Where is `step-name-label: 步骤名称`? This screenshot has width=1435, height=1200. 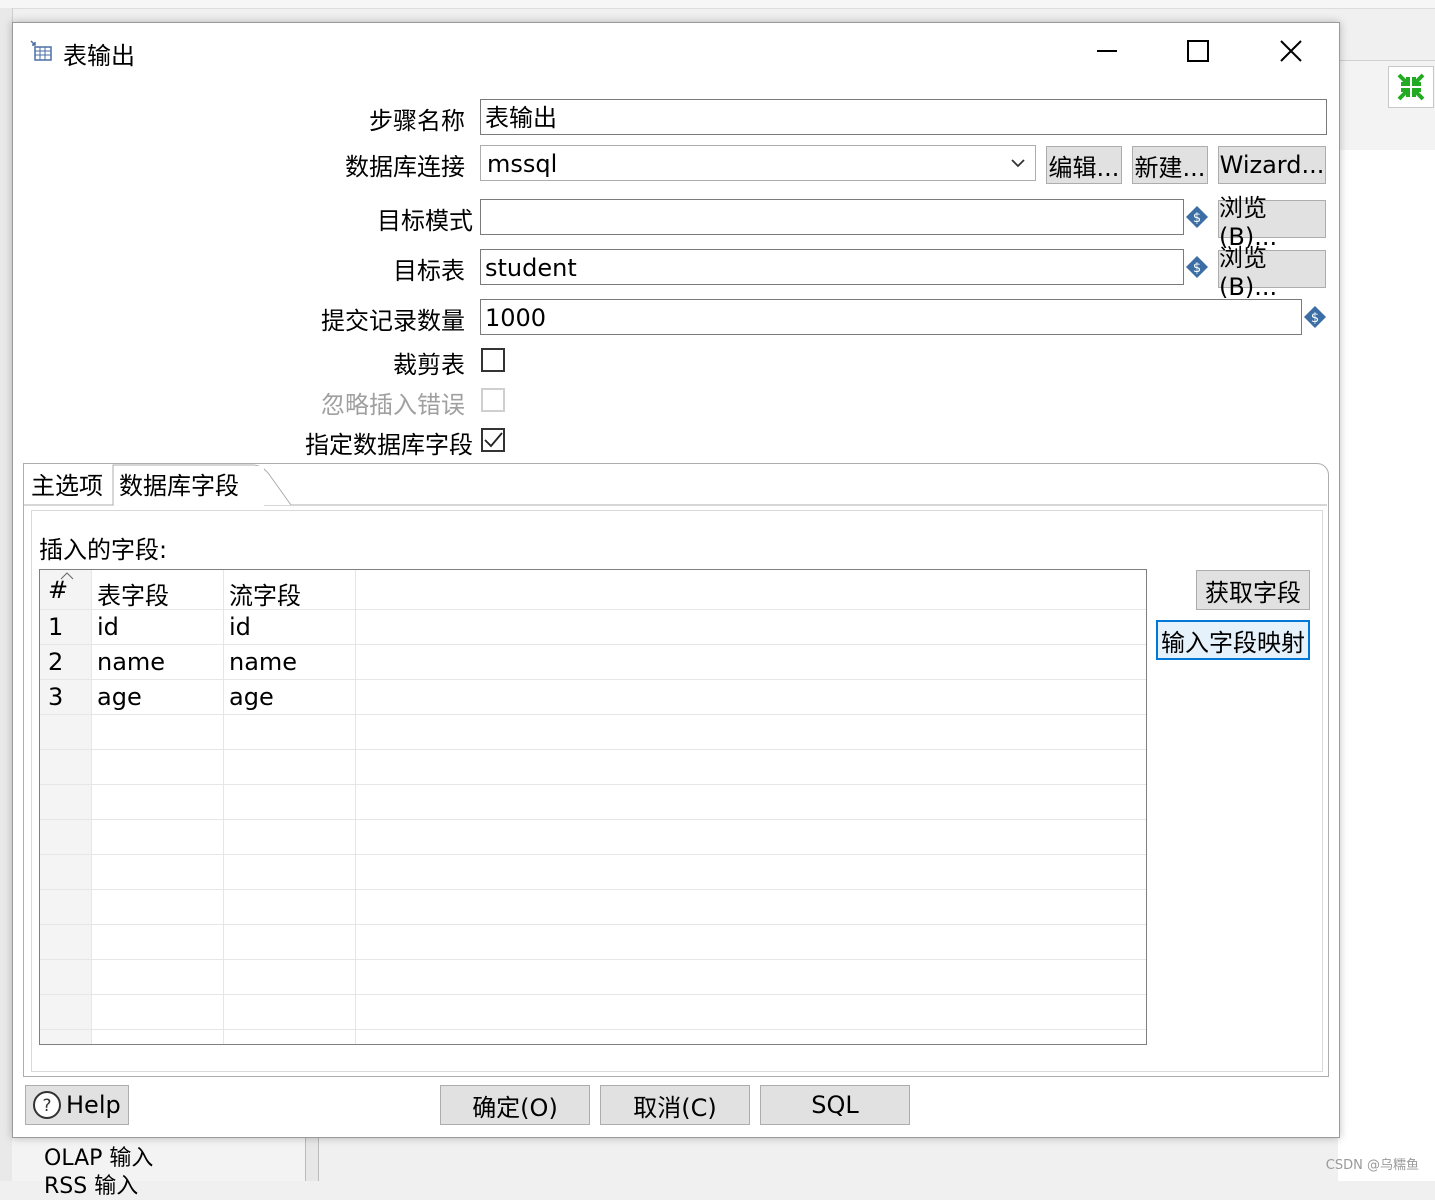 step-name-label: 步骤名称 is located at coordinates (417, 121).